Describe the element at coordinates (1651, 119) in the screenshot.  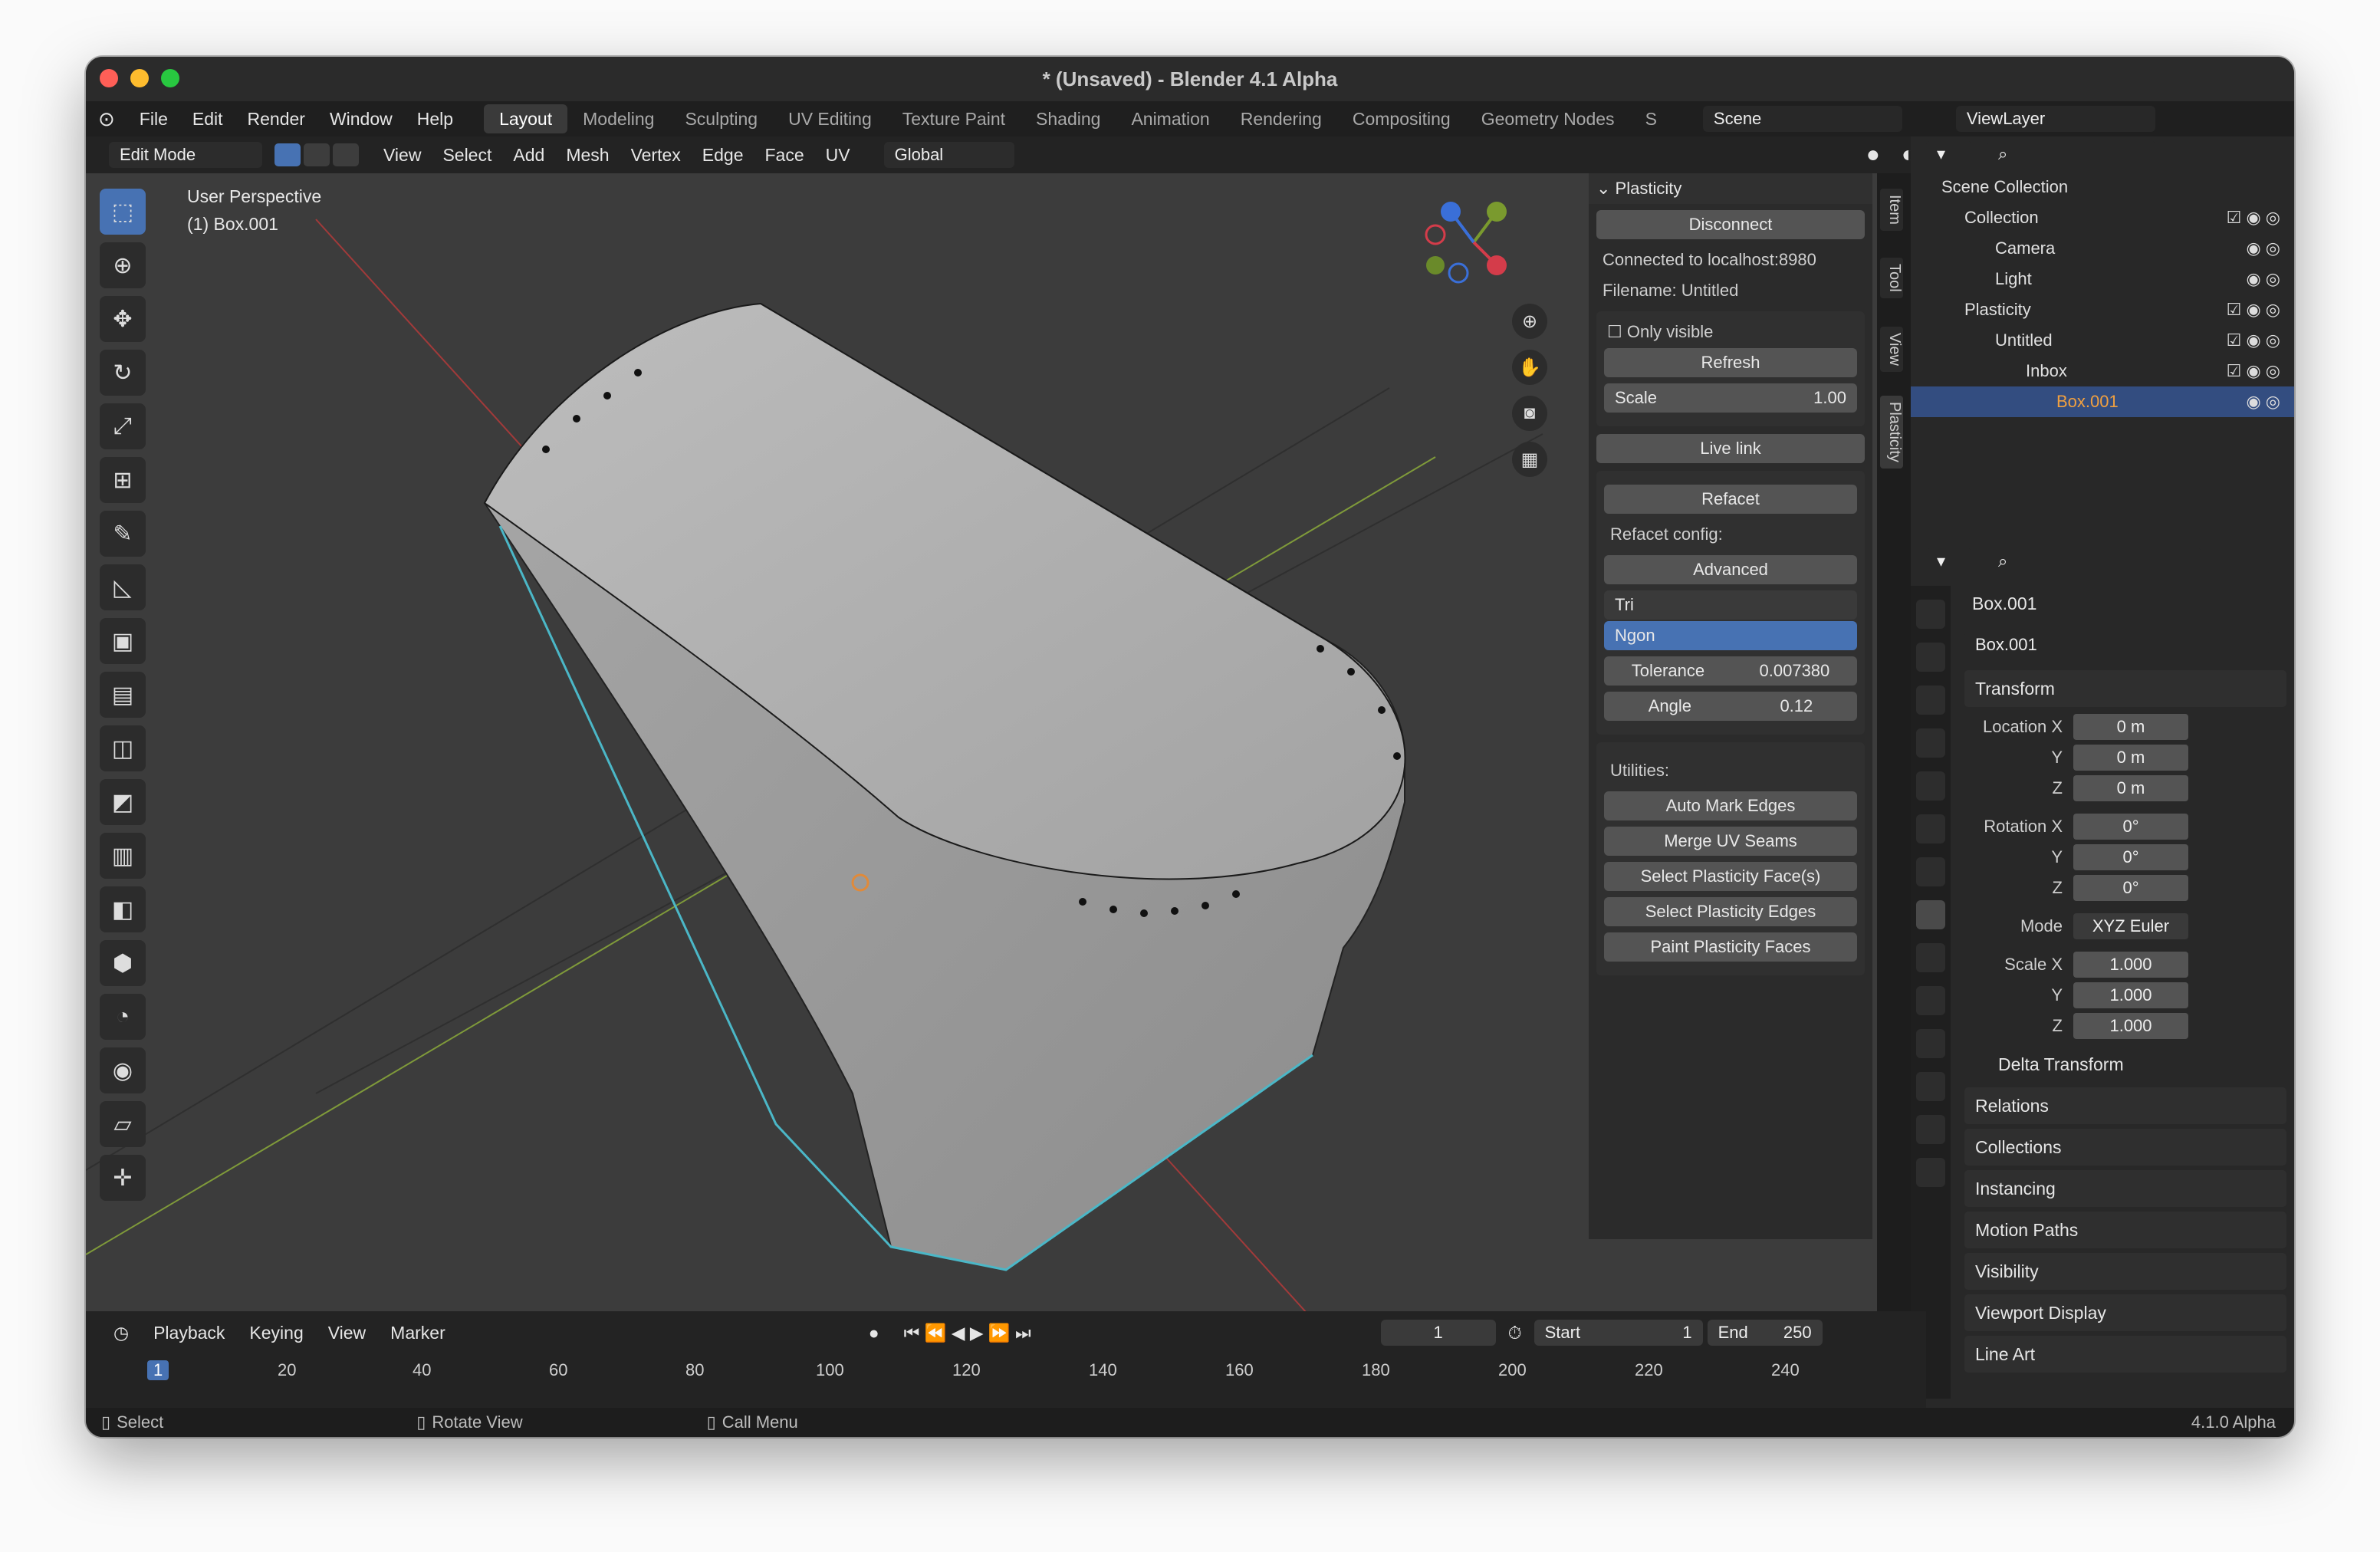
I see `tab-scripting: S` at that location.